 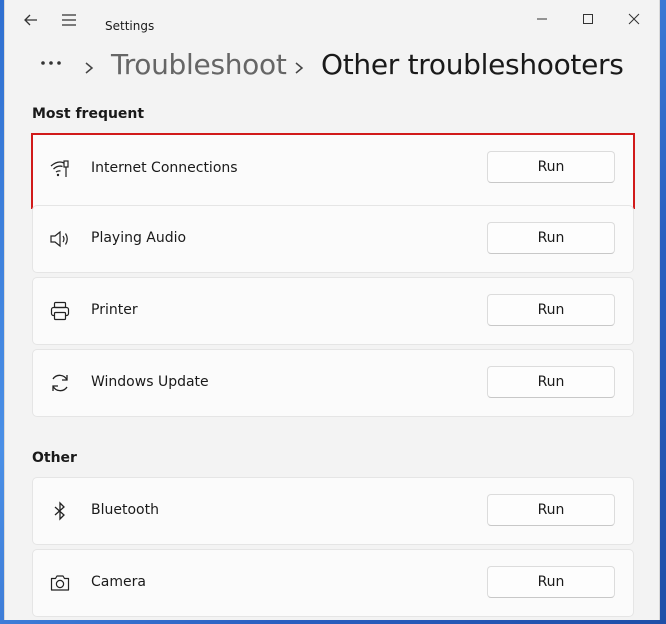 I want to click on close-icon, so click(x=634, y=19).